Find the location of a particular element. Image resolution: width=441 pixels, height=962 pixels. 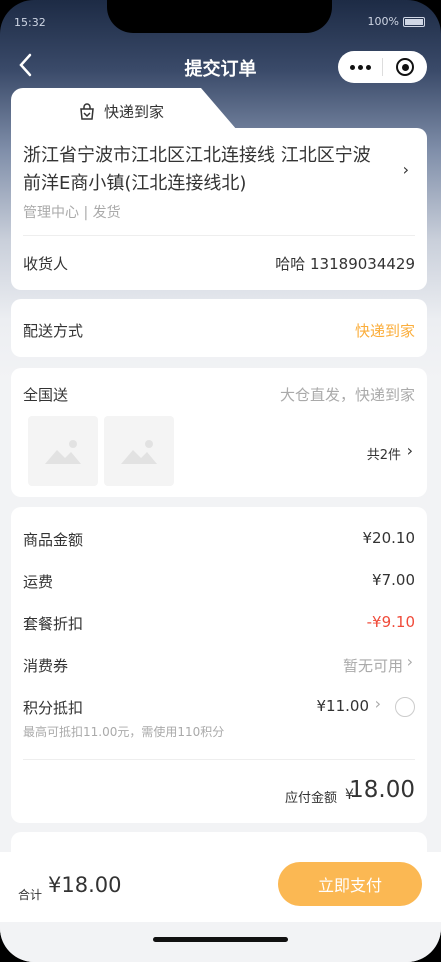

discount-value: -¥9.10 is located at coordinates (390, 622).